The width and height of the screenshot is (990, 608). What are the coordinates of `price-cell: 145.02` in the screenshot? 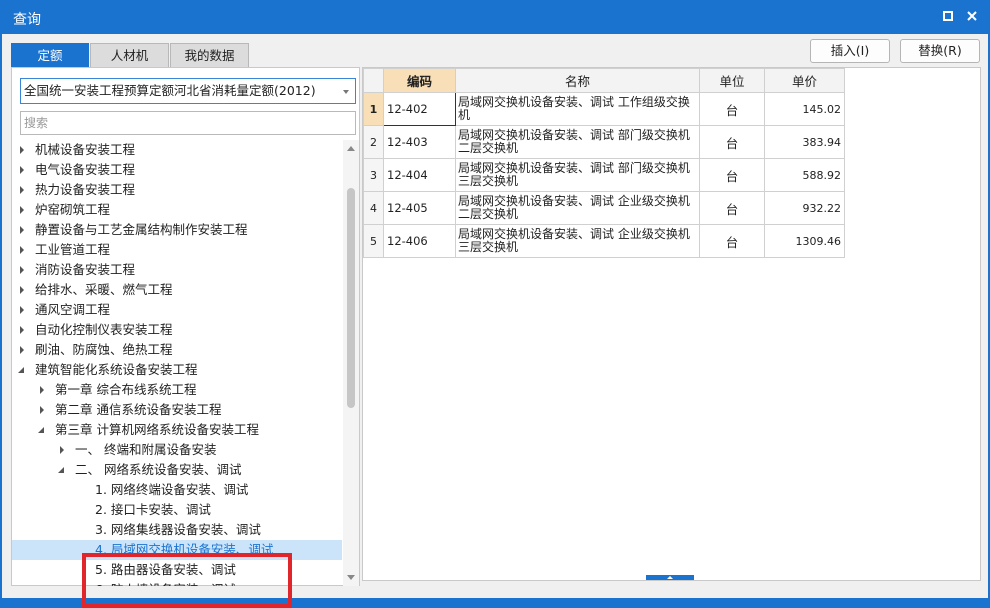 It's located at (804, 109).